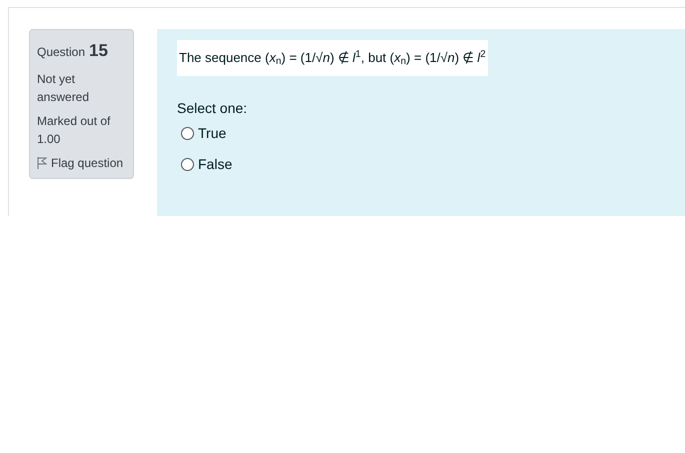 This screenshot has height=453, width=685. I want to click on question-state: Not yet answered, so click(63, 88).